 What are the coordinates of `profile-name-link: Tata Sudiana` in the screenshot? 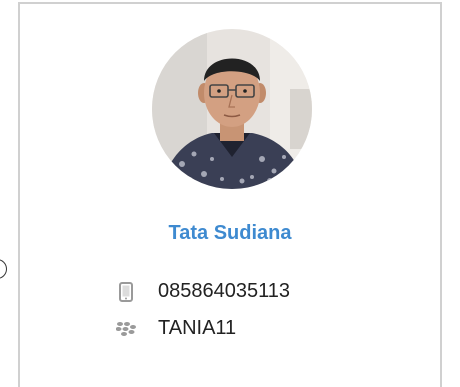 It's located at (230, 233).